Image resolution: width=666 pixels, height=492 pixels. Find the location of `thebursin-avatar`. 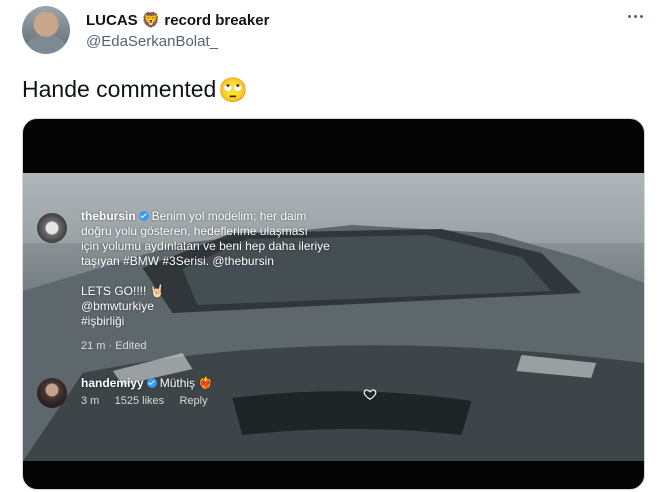

thebursin-avatar is located at coordinates (52, 228).